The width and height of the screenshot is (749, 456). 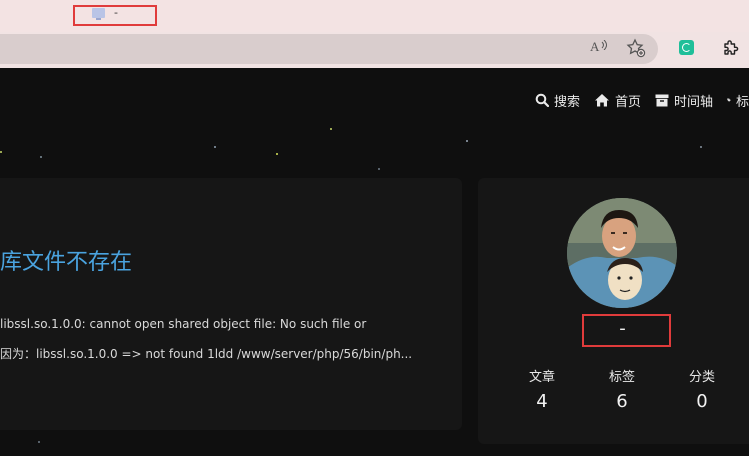 I want to click on nav-tags-label: 标, so click(x=742, y=102).